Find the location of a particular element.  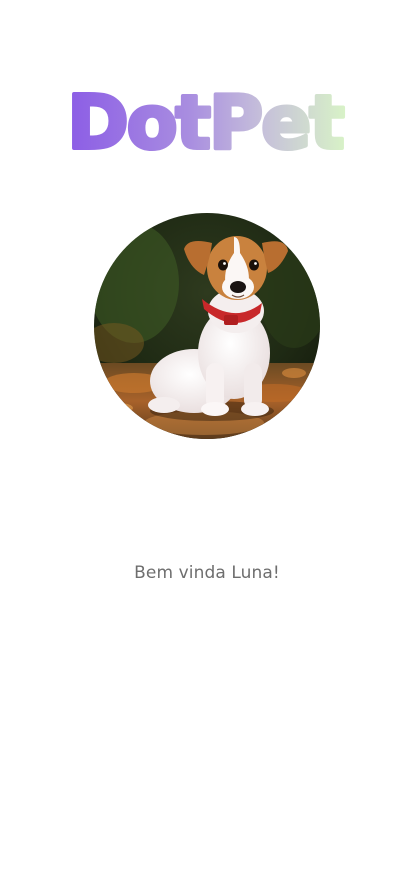

dog-photo-icon is located at coordinates (207, 326).